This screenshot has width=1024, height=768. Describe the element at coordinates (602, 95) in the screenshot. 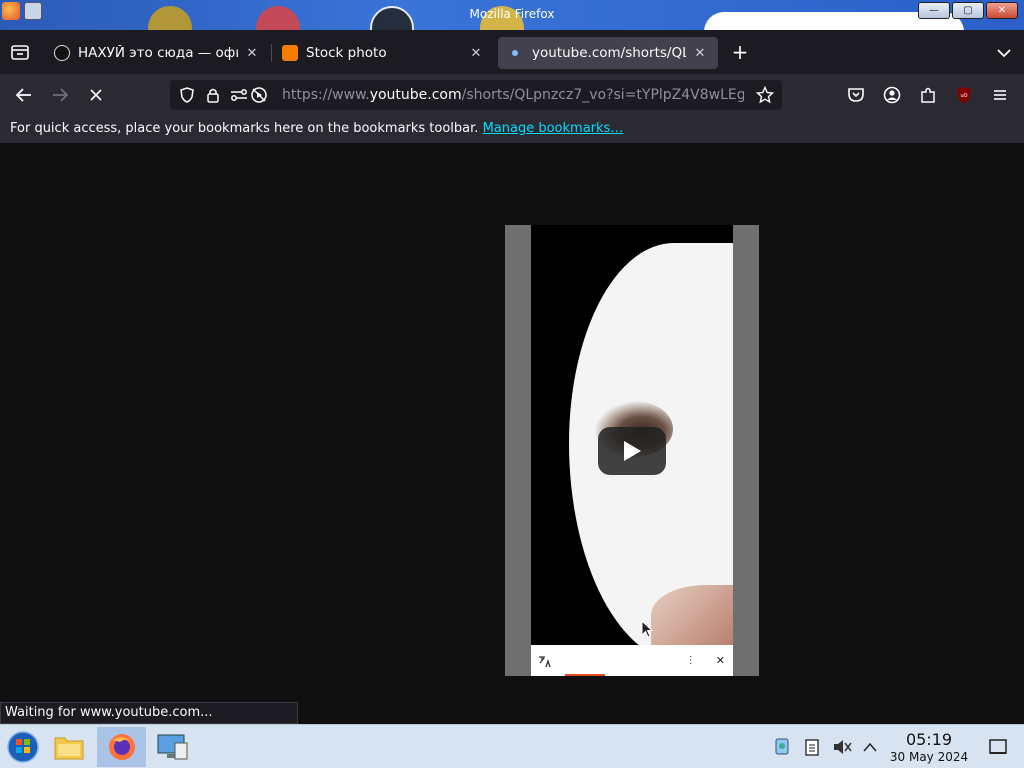

I see `url-path: /shorts/QLpnzcz7_vo?si=tYPlpZ4V8wLEg` at that location.